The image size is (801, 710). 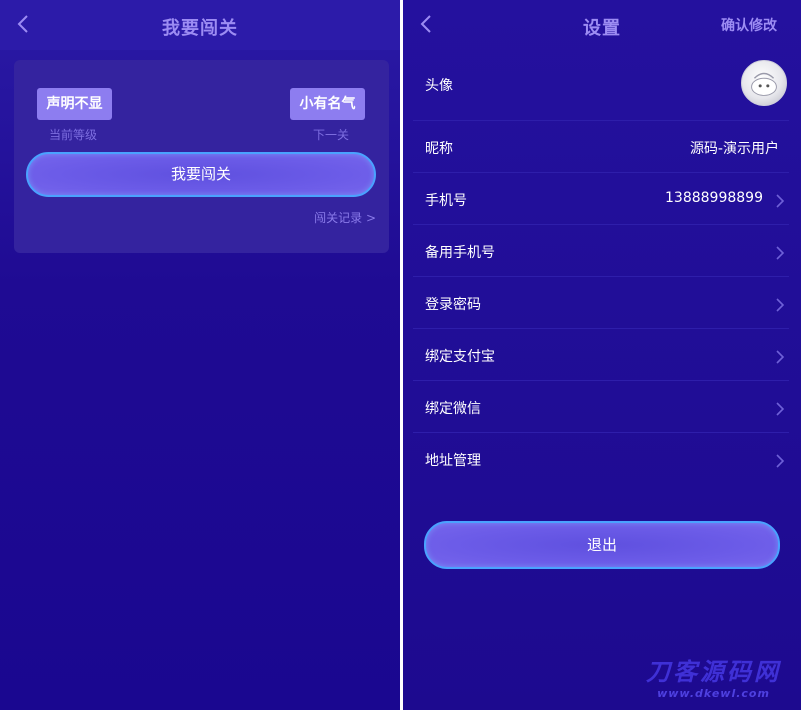 What do you see at coordinates (201, 174) in the screenshot?
I see `challenge-button: 我要闯关` at bounding box center [201, 174].